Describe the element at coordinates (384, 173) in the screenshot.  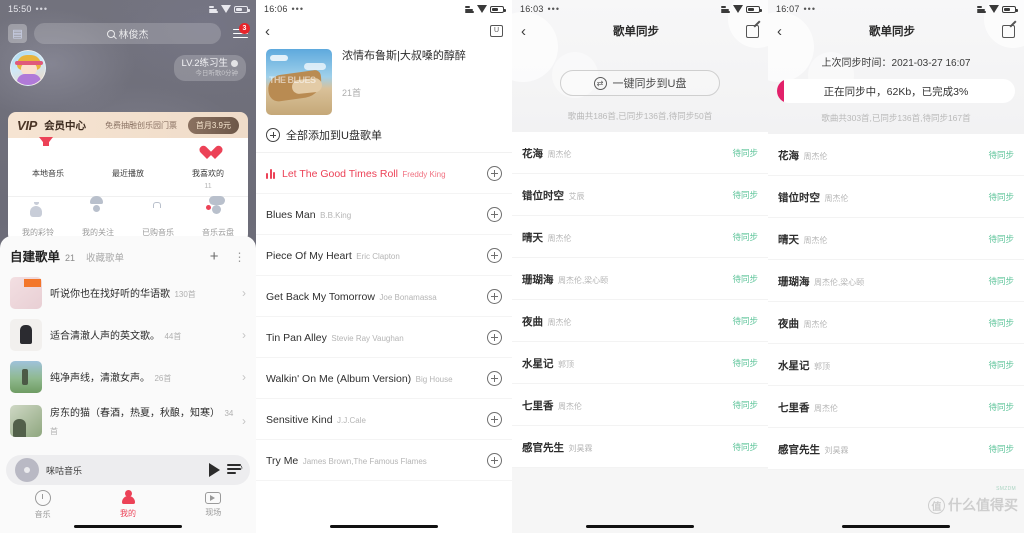
I see `table-row: Let The Good Times Roll Freddy King` at that location.